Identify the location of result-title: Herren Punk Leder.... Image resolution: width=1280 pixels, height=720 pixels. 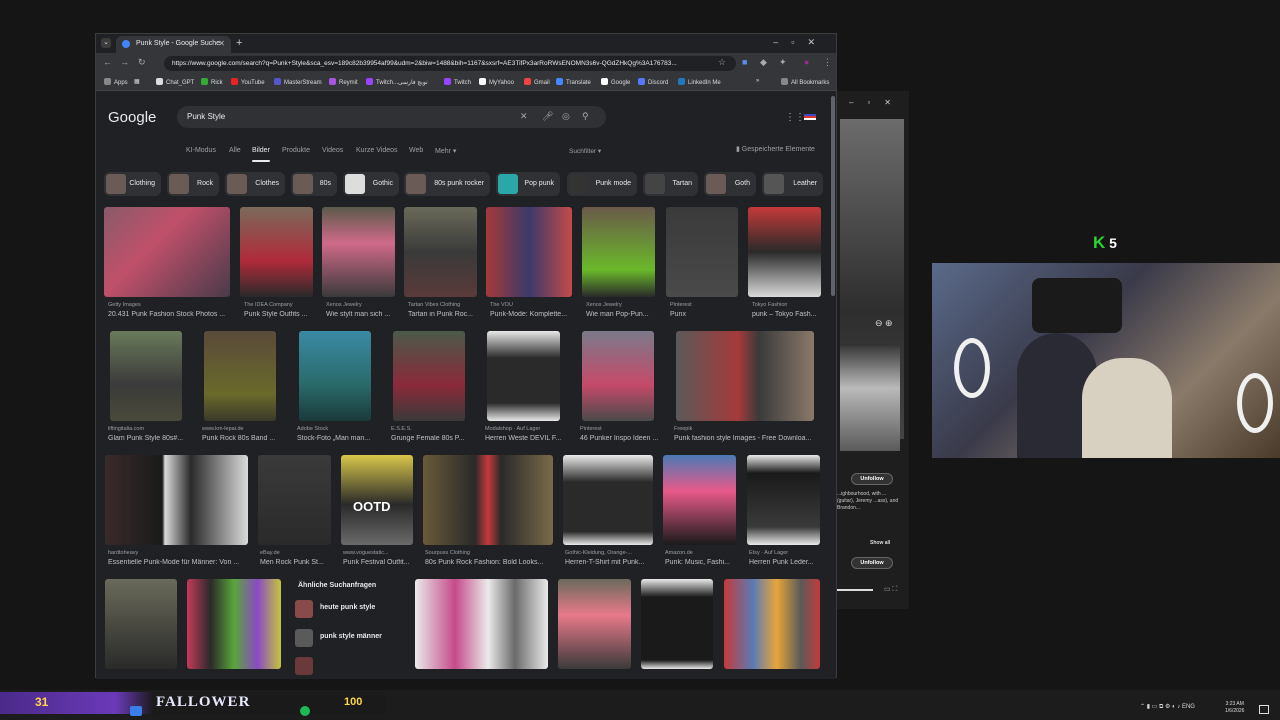
(785, 562).